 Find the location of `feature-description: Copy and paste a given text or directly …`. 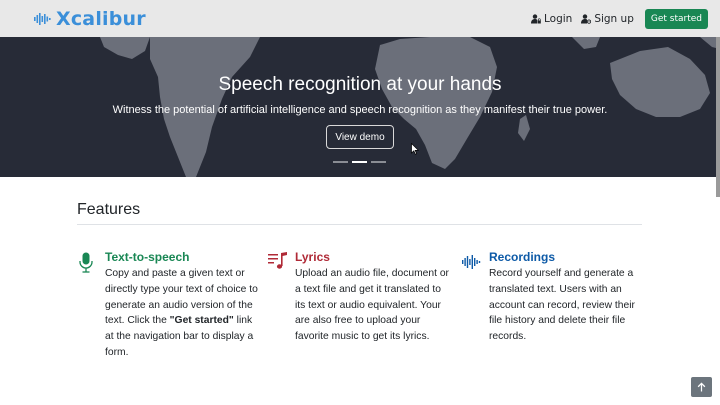

feature-description: Copy and paste a given text or directly … is located at coordinates (181, 313).